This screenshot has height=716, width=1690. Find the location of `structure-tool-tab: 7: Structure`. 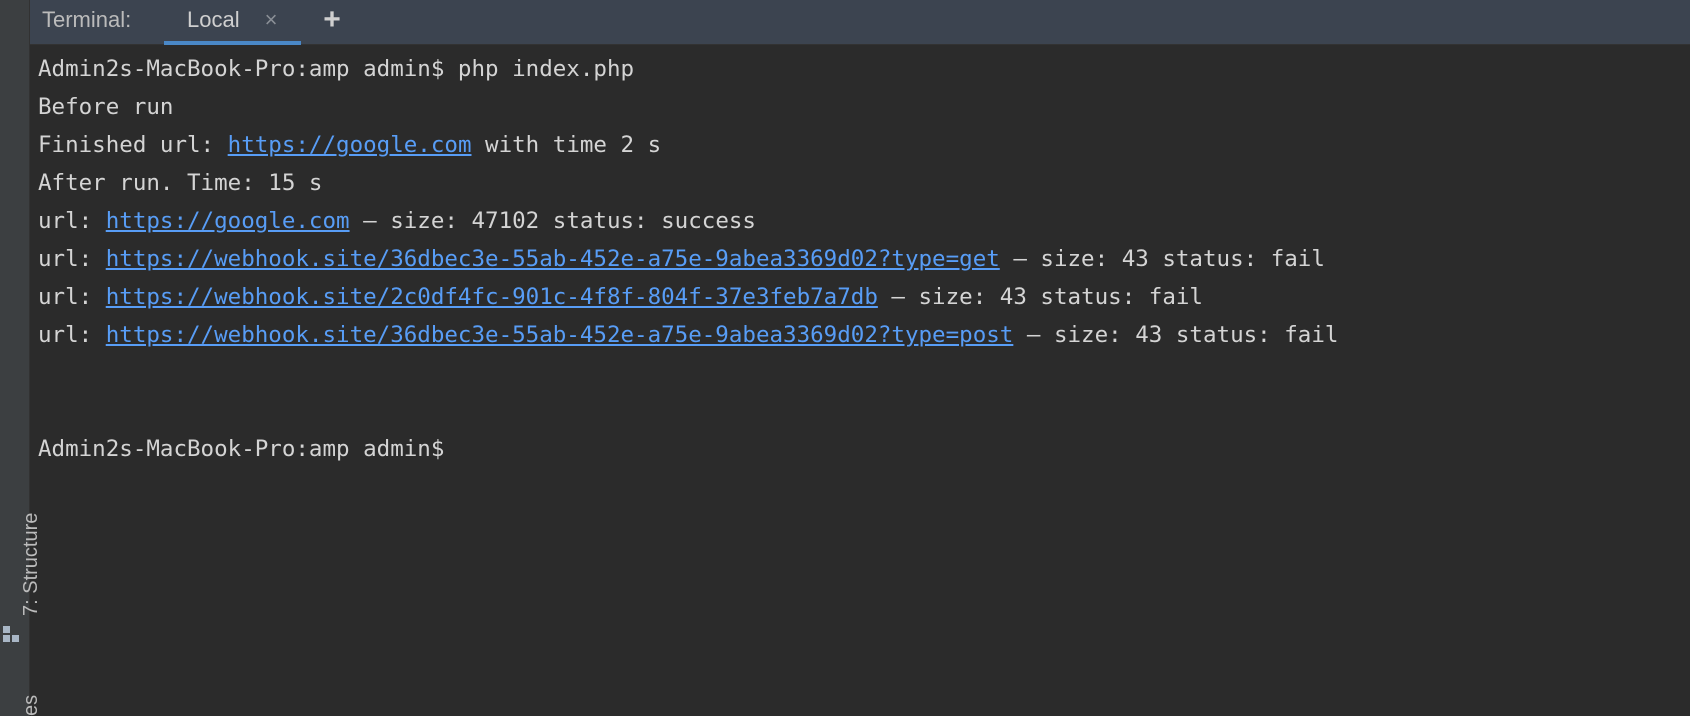

structure-tool-tab: 7: Structure is located at coordinates (21, 573).